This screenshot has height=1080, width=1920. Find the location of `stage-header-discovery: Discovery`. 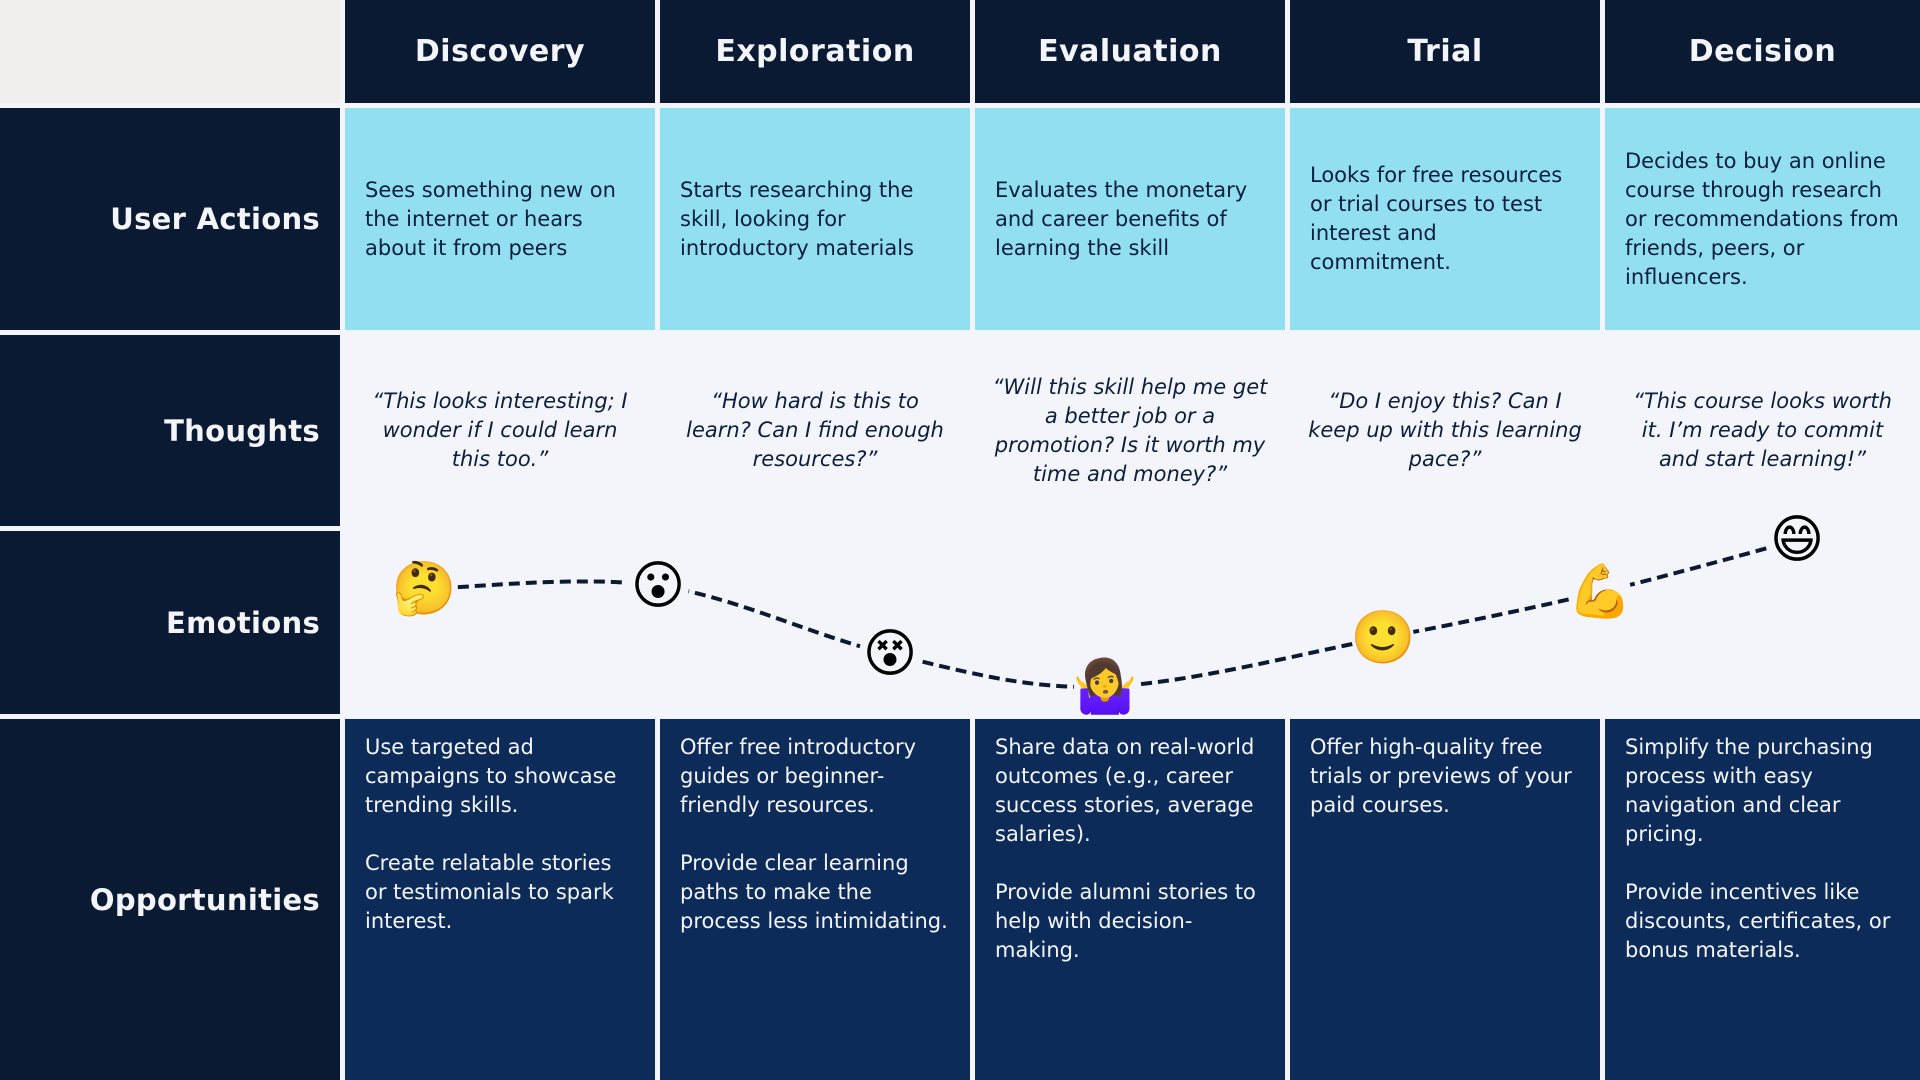

stage-header-discovery: Discovery is located at coordinates (500, 51).